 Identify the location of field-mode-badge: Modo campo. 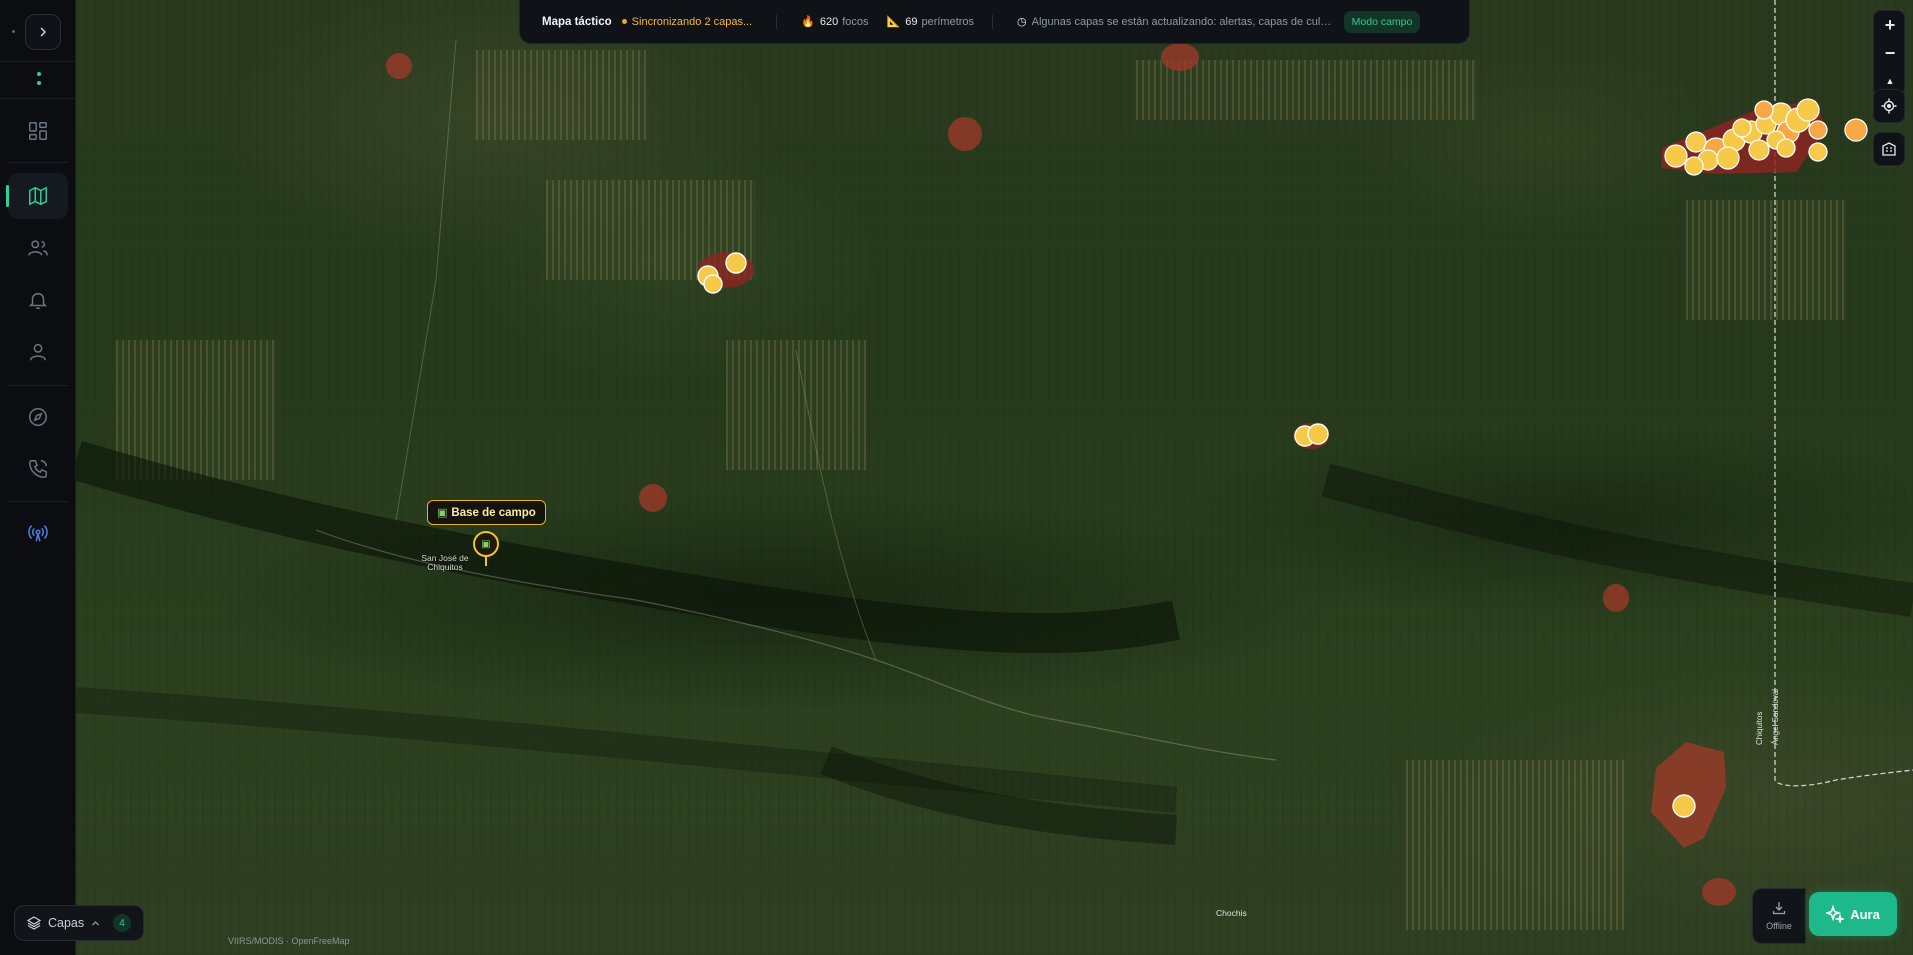
(1382, 21).